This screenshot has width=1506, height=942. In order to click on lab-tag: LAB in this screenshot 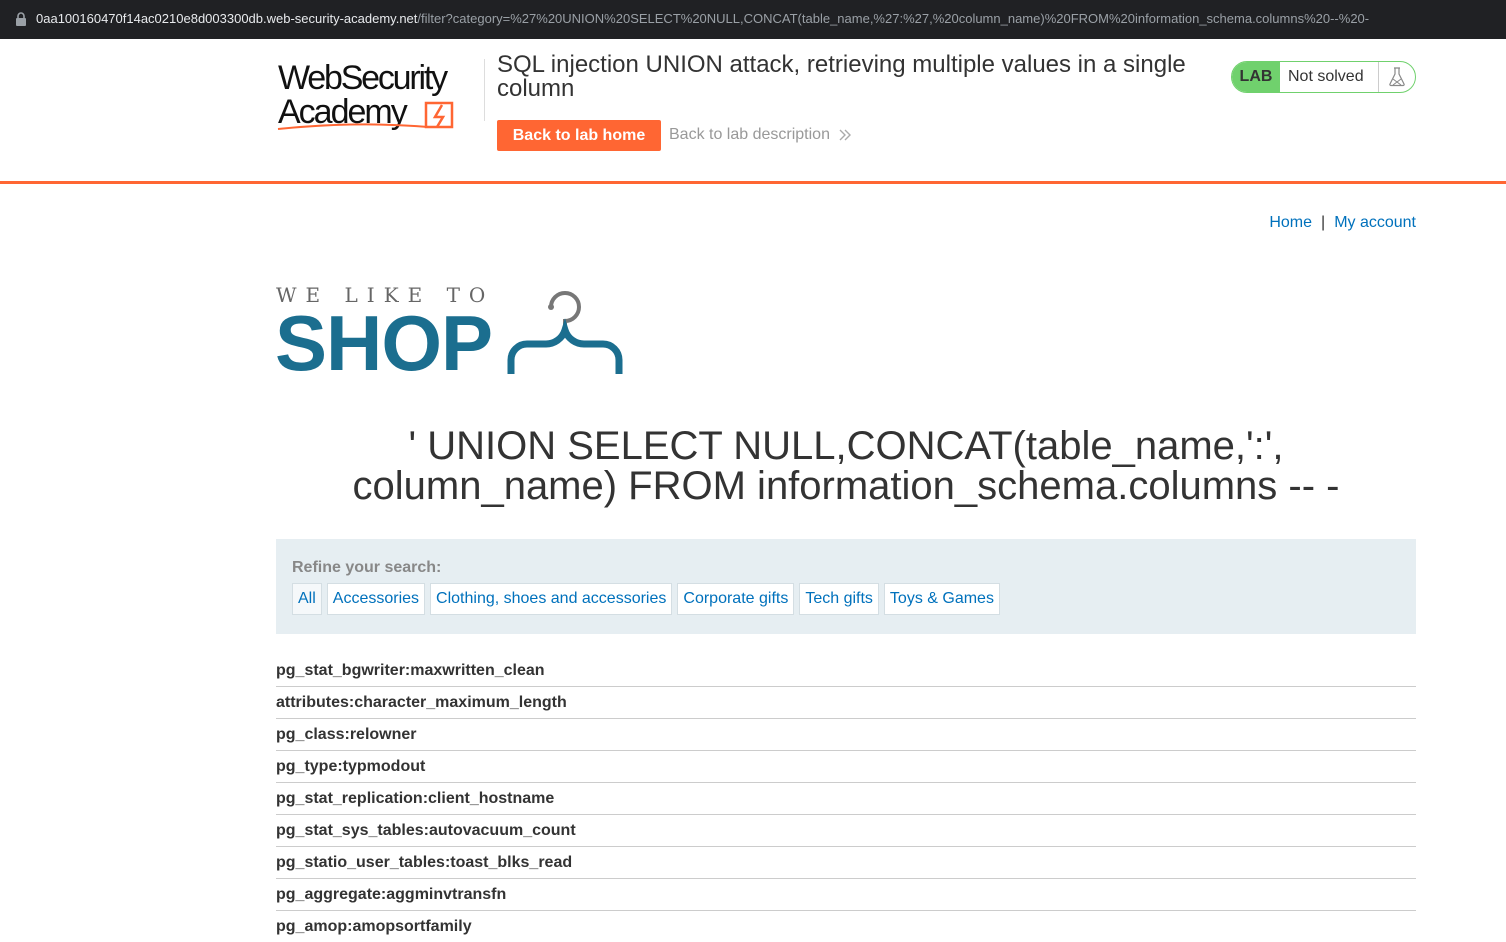, I will do `click(1256, 77)`.